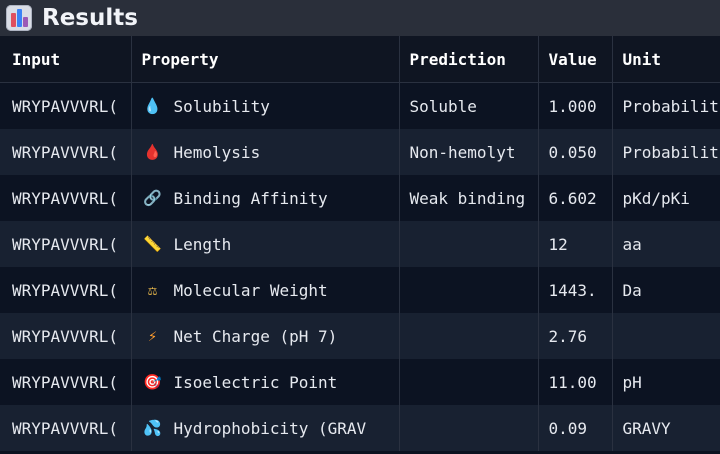  Describe the element at coordinates (468, 105) in the screenshot. I see `cell-prediction: Soluble` at that location.